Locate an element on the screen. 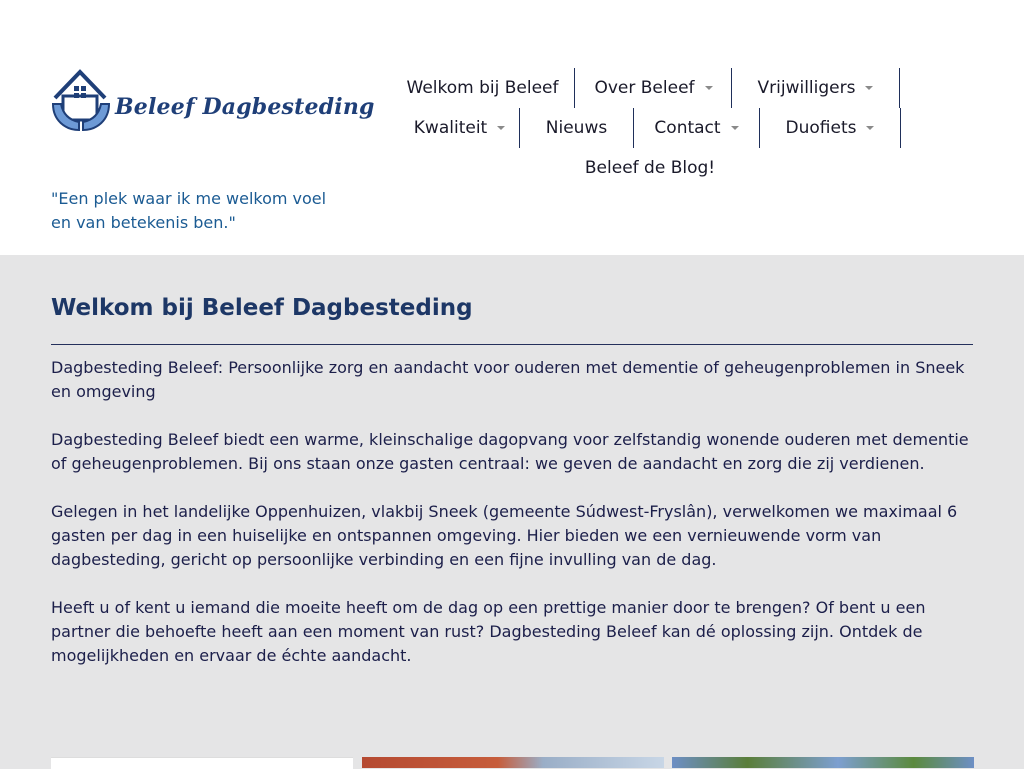 This screenshot has width=1024, height=769. nav-vrijwilligers-label: Vrijwilligers is located at coordinates (806, 88).